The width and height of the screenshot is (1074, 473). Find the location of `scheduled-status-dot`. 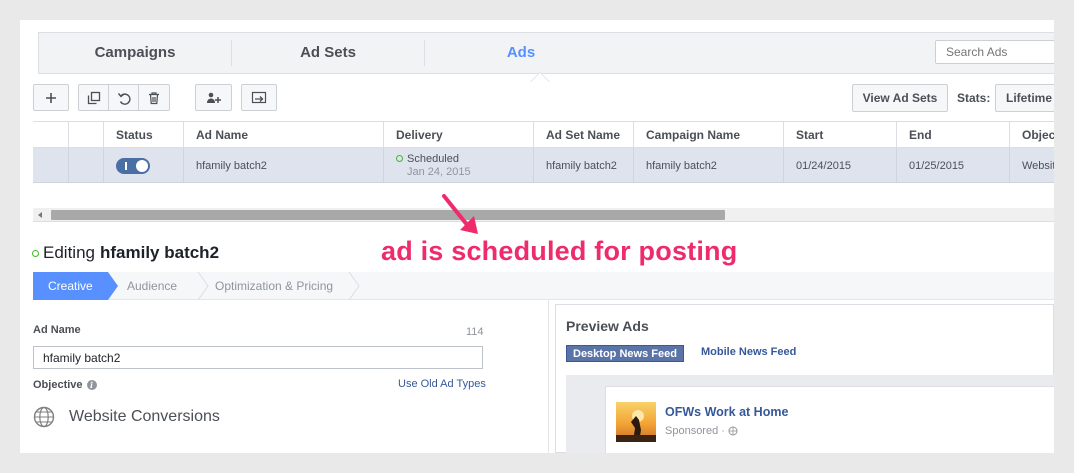

scheduled-status-dot is located at coordinates (399, 159).